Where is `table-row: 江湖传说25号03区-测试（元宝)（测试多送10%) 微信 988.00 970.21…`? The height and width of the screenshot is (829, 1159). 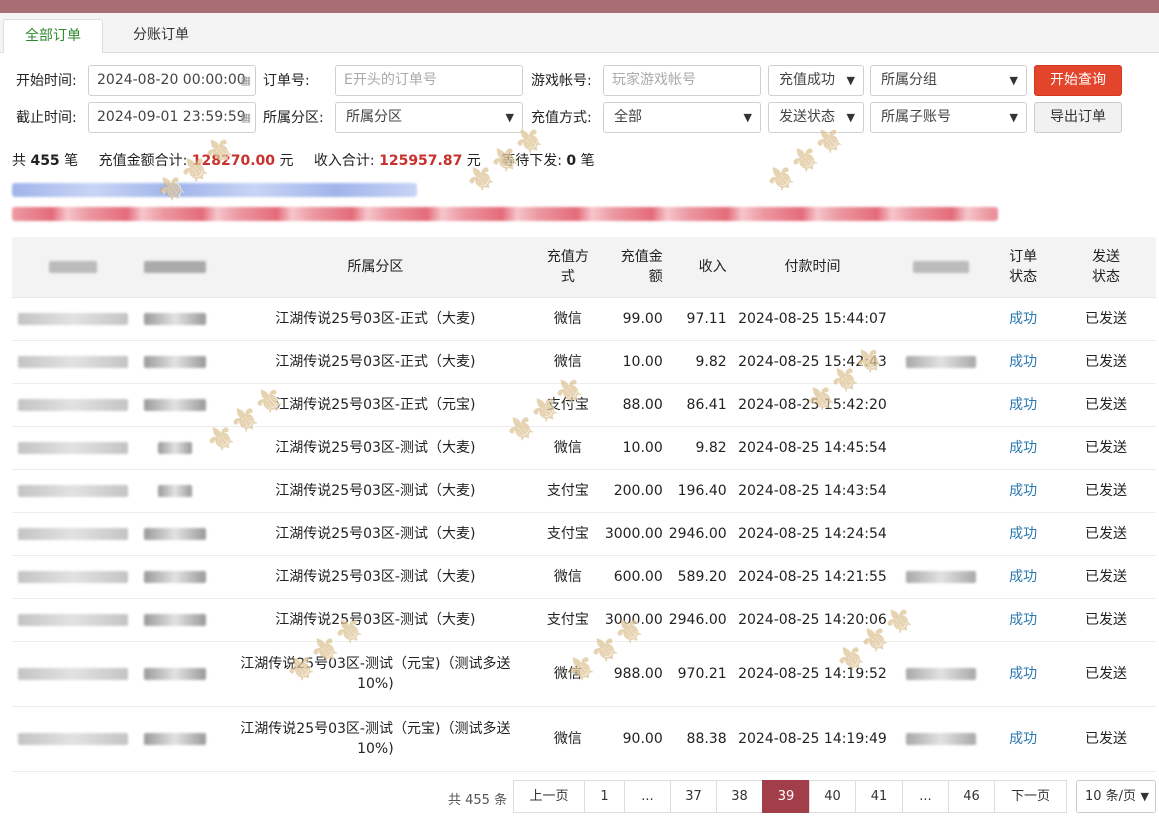
table-row: 江湖传说25号03区-测试（元宝)（测试多送10%) 微信 988.00 970.21… is located at coordinates (584, 674).